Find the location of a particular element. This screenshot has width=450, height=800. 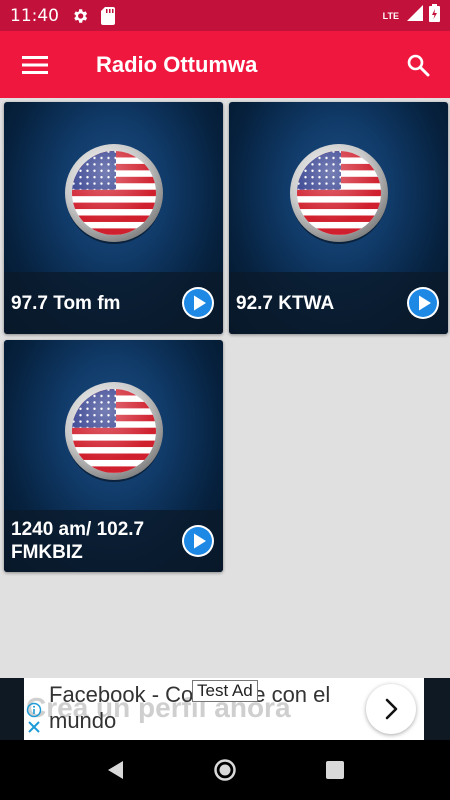

settings-icon is located at coordinates (80, 16).